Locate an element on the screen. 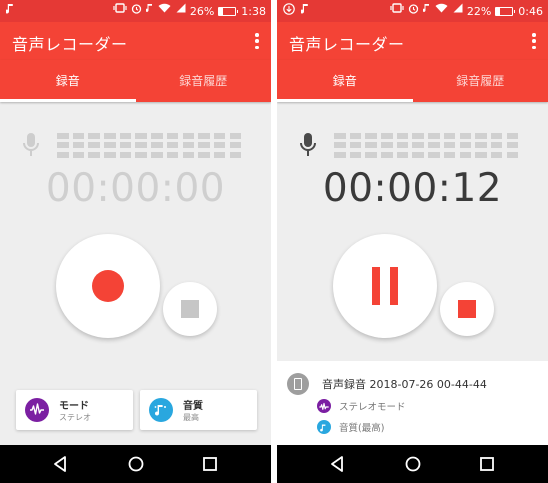  tab-bar: 録音 録音履歴 is located at coordinates (412, 81).